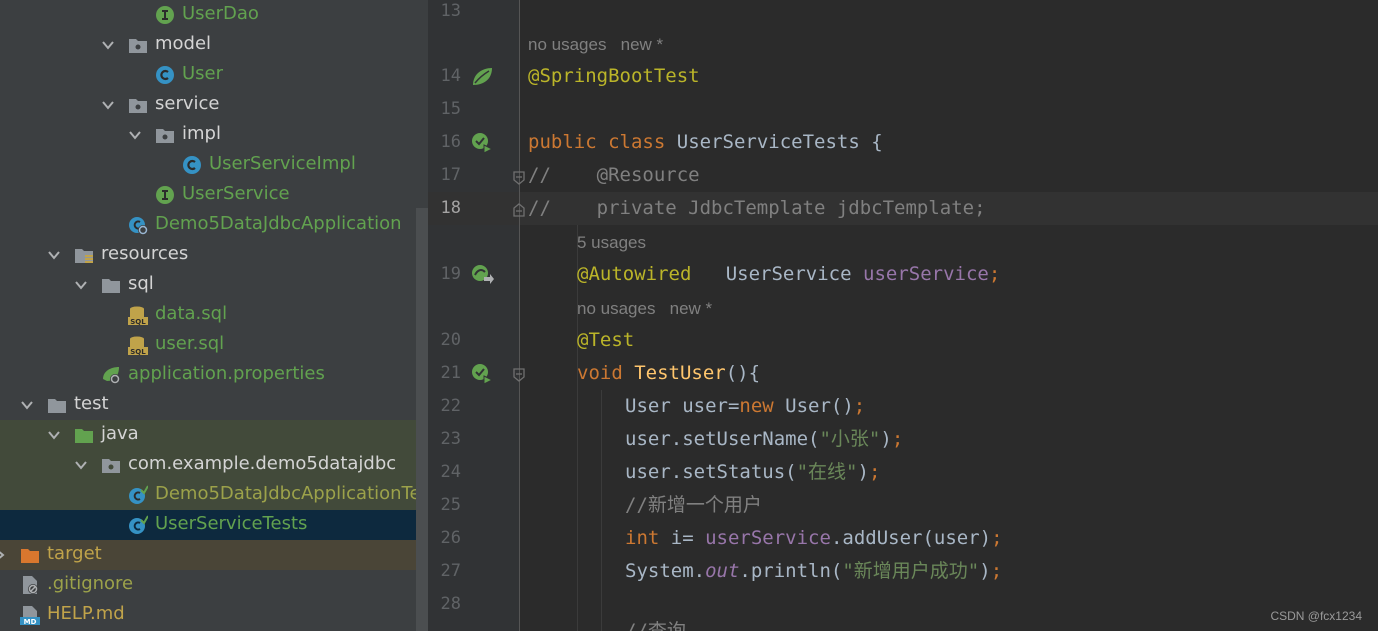 This screenshot has width=1378, height=631. What do you see at coordinates (693, 505) in the screenshot?
I see `code-line-25: //新增一个用户` at bounding box center [693, 505].